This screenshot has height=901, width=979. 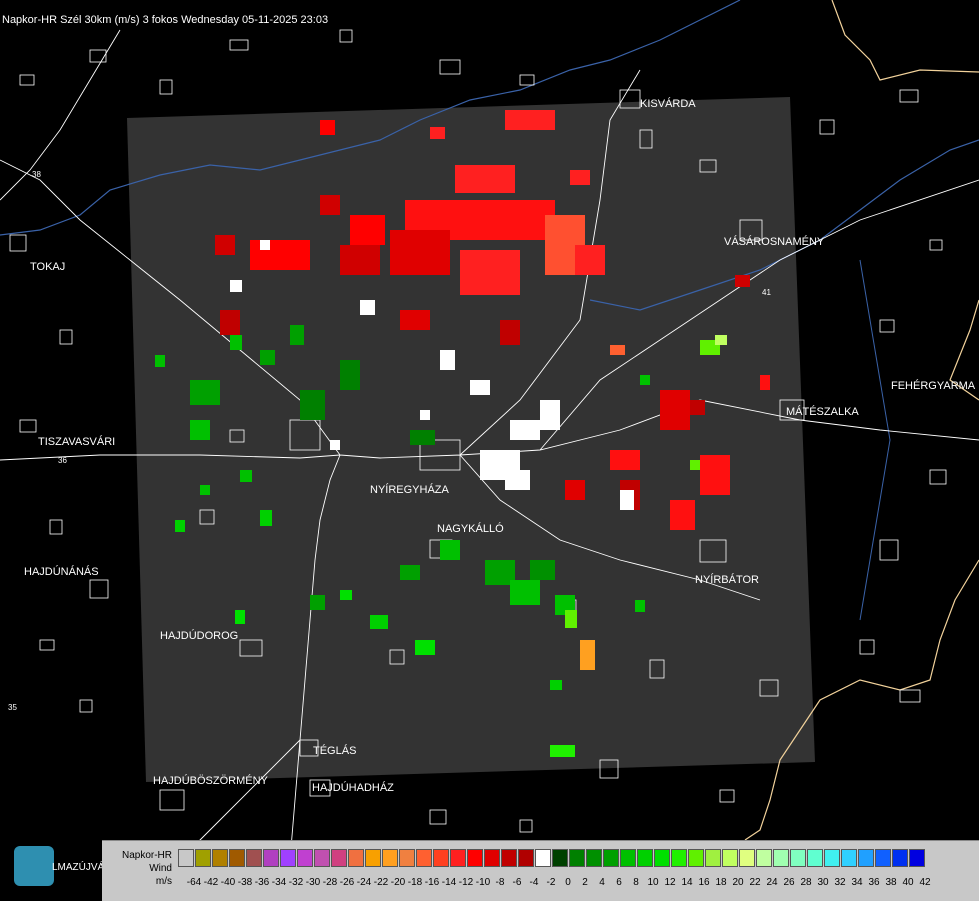 What do you see at coordinates (653, 882) in the screenshot?
I see `legend-tick-label: 10` at bounding box center [653, 882].